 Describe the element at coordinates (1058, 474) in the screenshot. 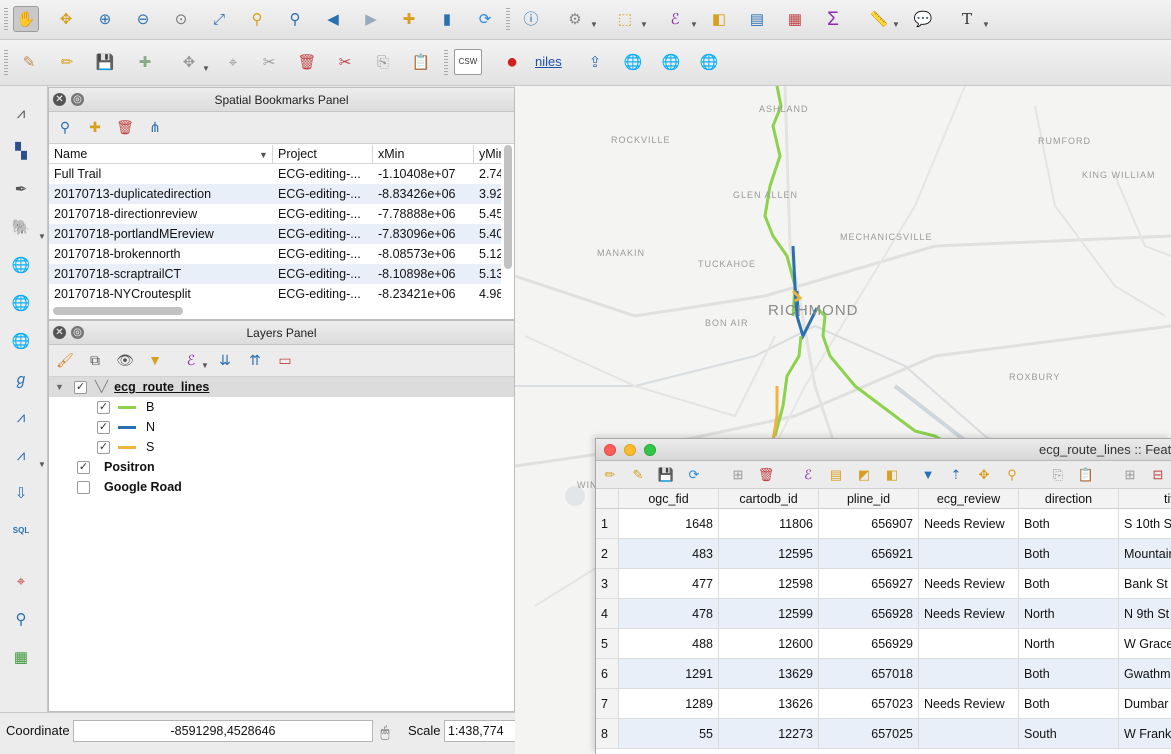

I see `copy-rows-icon: ⎘` at that location.